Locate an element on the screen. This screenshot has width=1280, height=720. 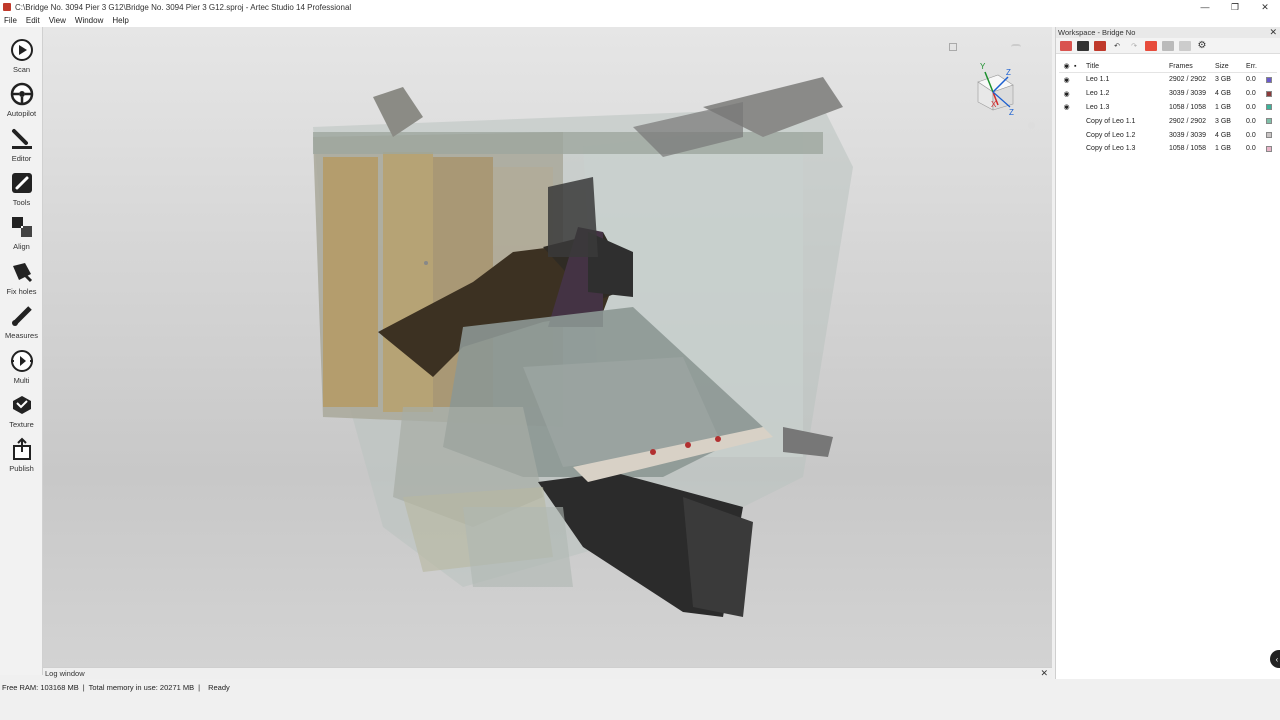
minimize-button: — is located at coordinates (1205, 7).